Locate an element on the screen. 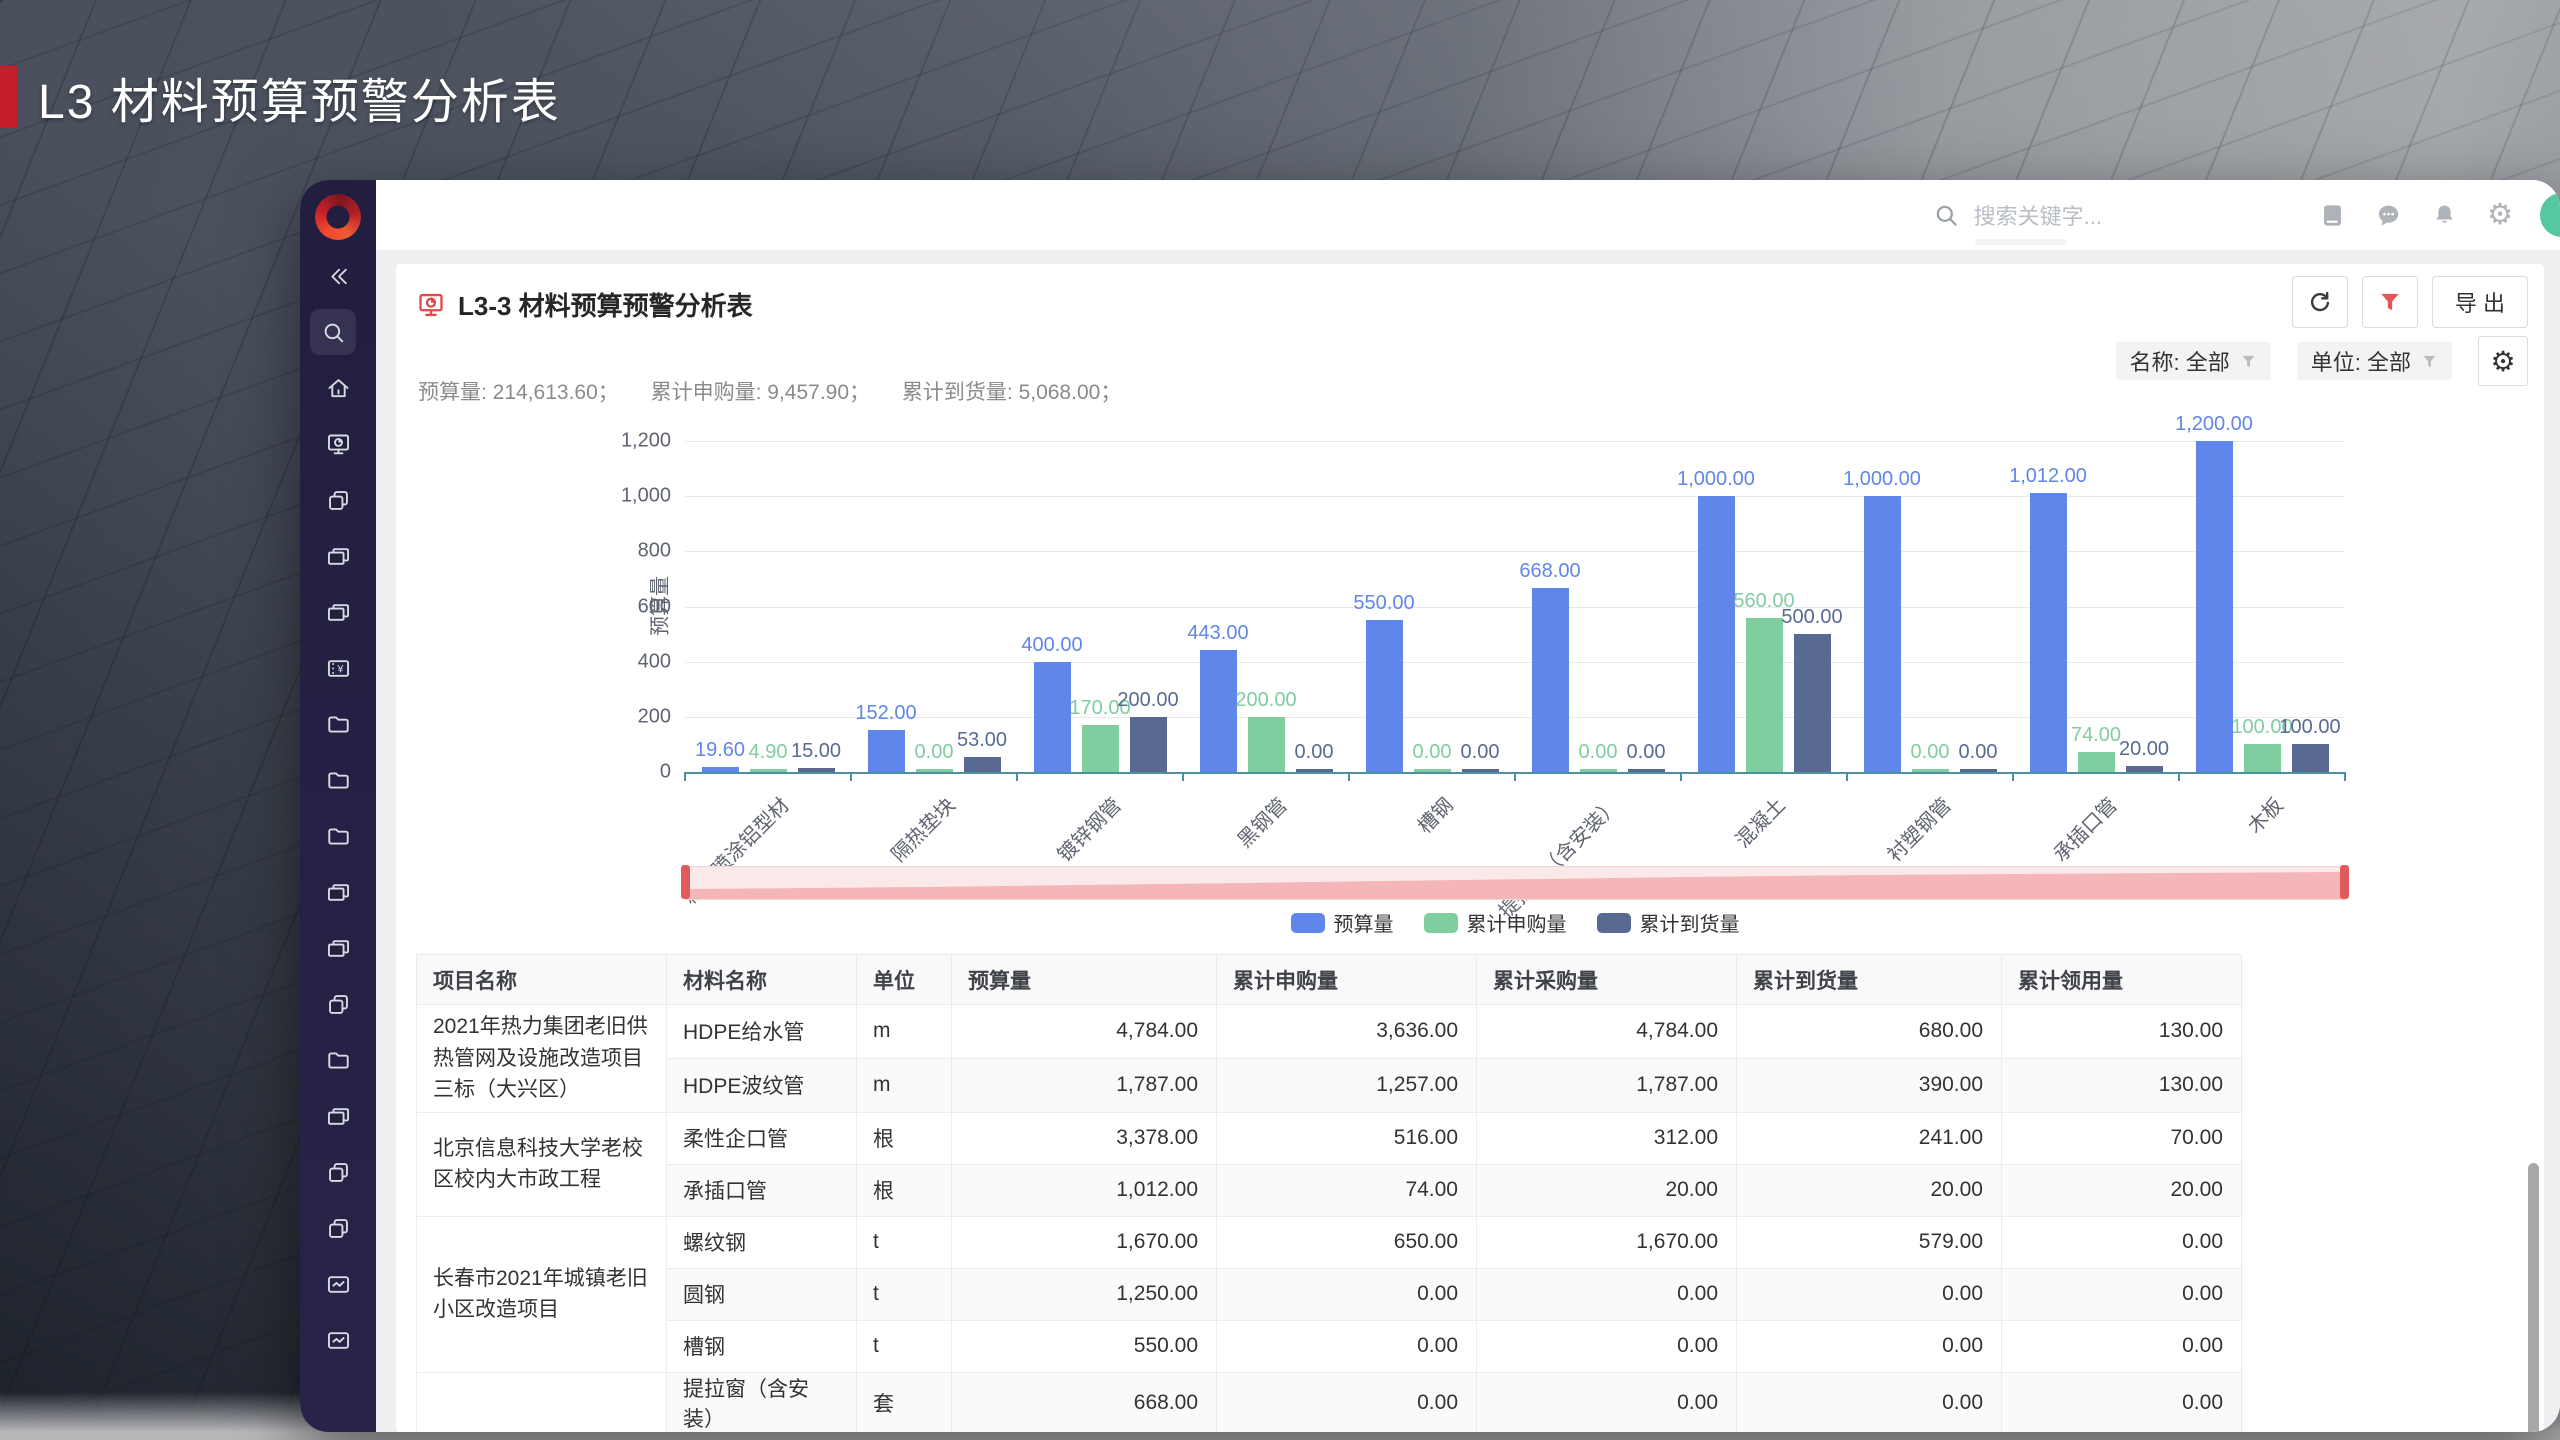 This screenshot has height=1440, width=2560. material-cell: HDPE给水管 is located at coordinates (761, 1031).